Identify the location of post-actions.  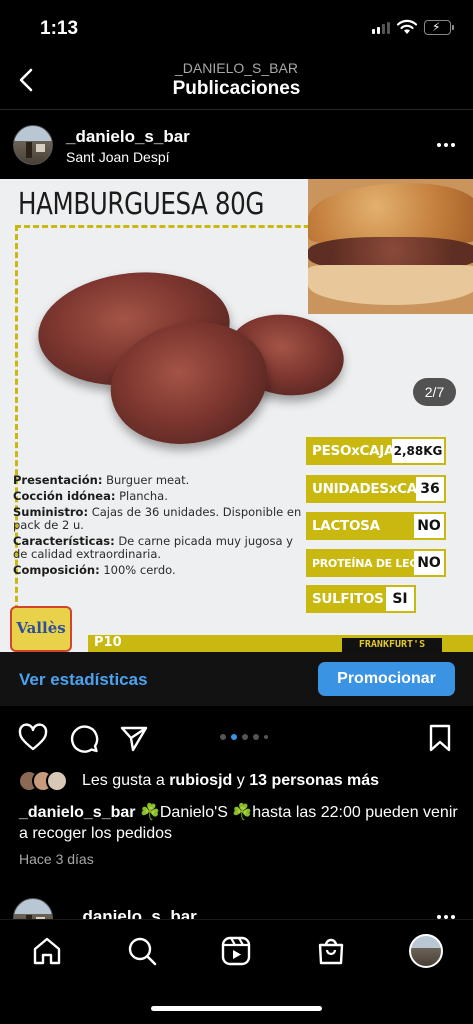
(236, 738).